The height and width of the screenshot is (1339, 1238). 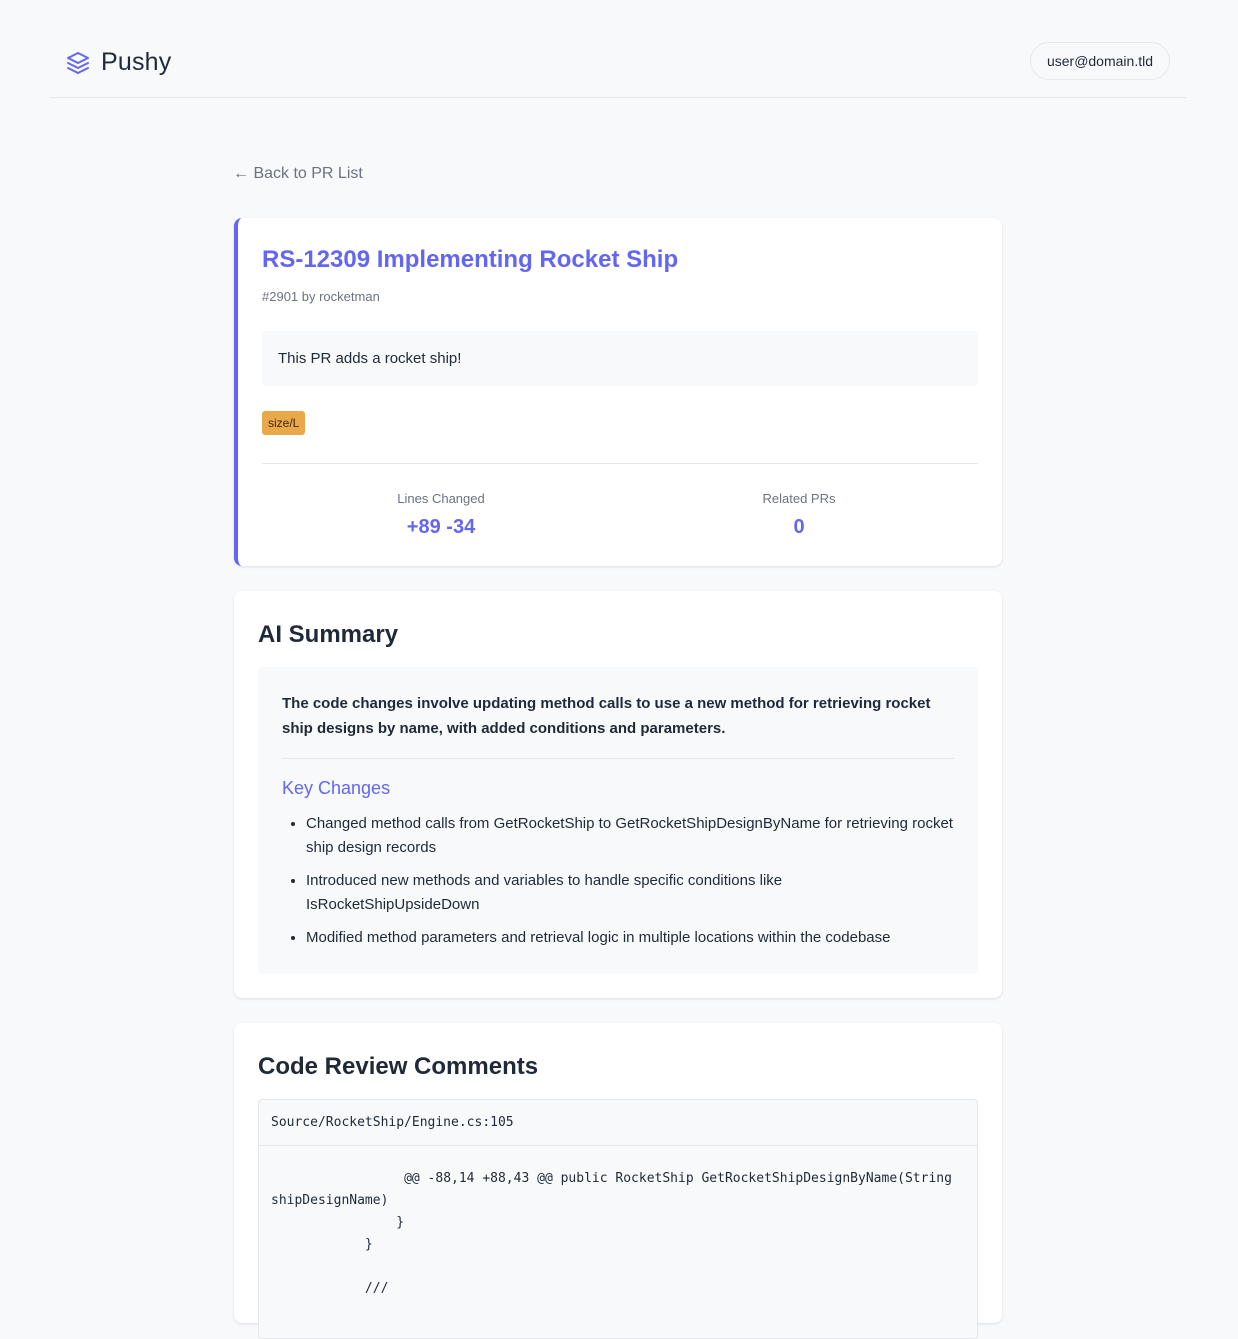 What do you see at coordinates (298, 174) in the screenshot?
I see `back-to-pr-list-link: ← Back to PR List` at bounding box center [298, 174].